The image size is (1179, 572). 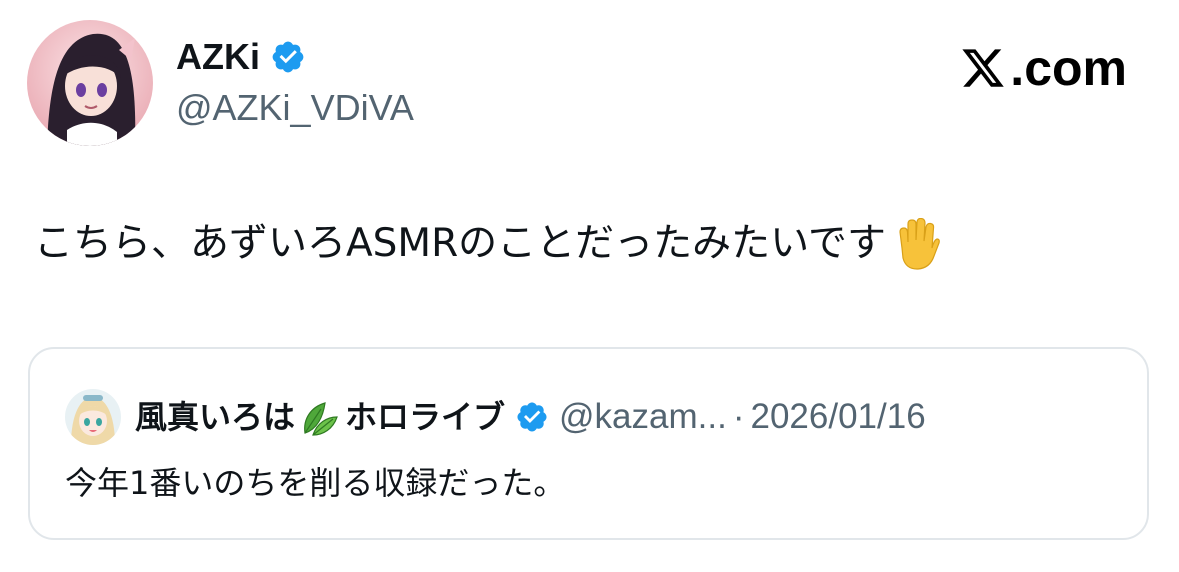 What do you see at coordinates (288, 57) in the screenshot?
I see `verified-badge-icon` at bounding box center [288, 57].